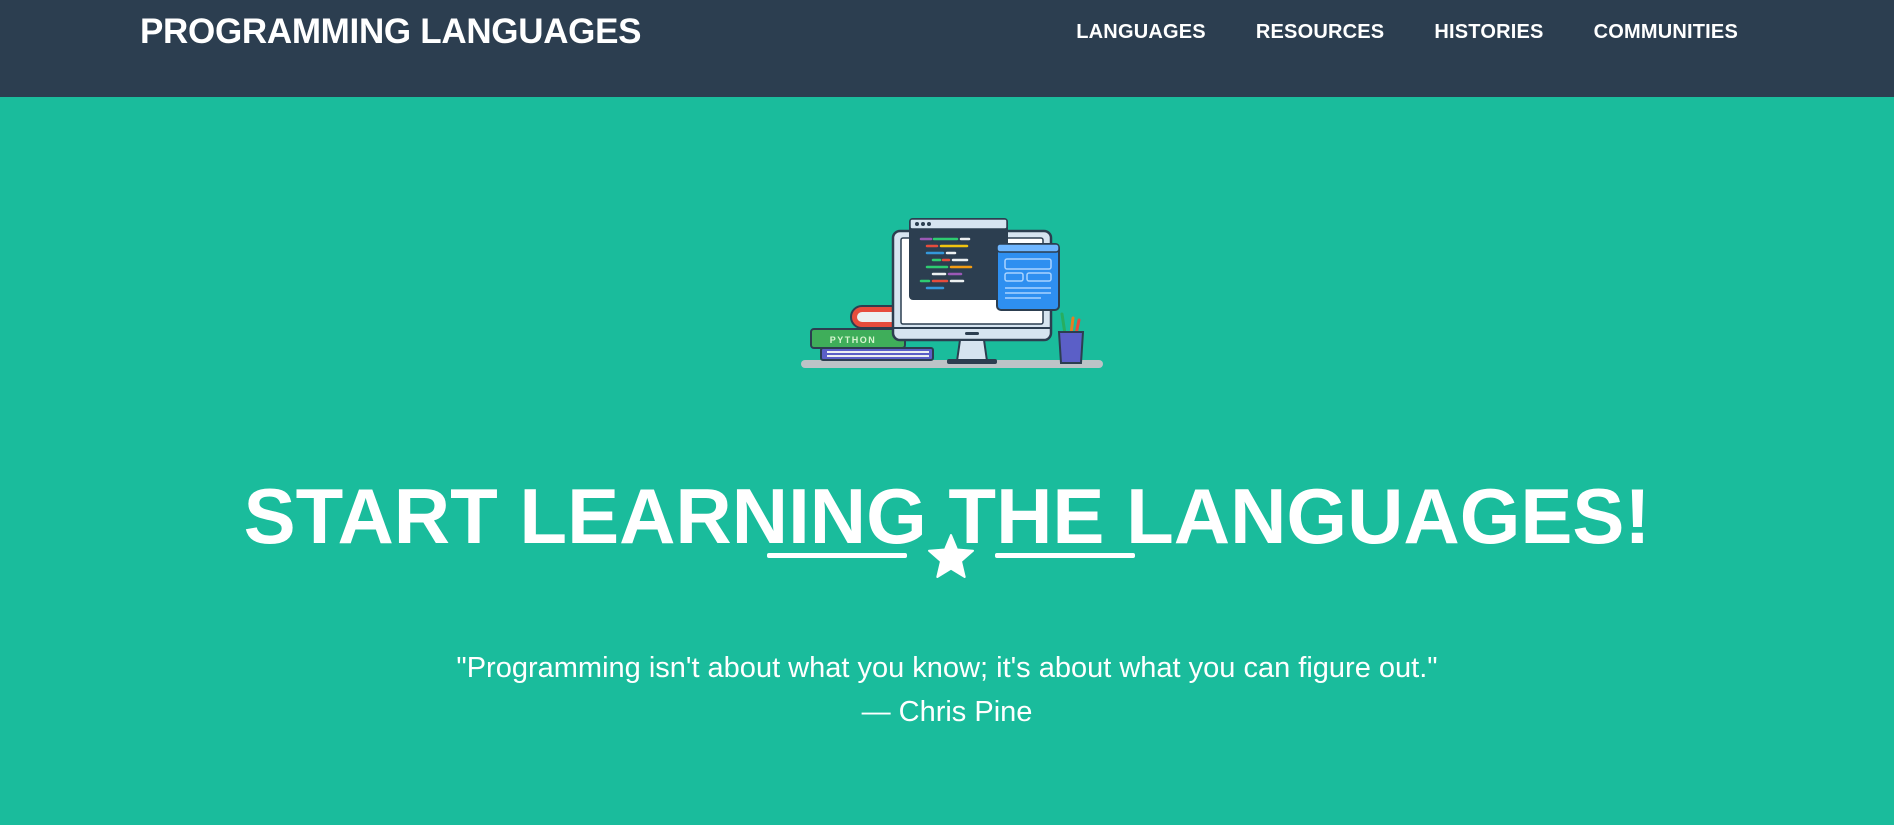 Image resolution: width=1894 pixels, height=837 pixels. I want to click on divider, so click(951, 555).